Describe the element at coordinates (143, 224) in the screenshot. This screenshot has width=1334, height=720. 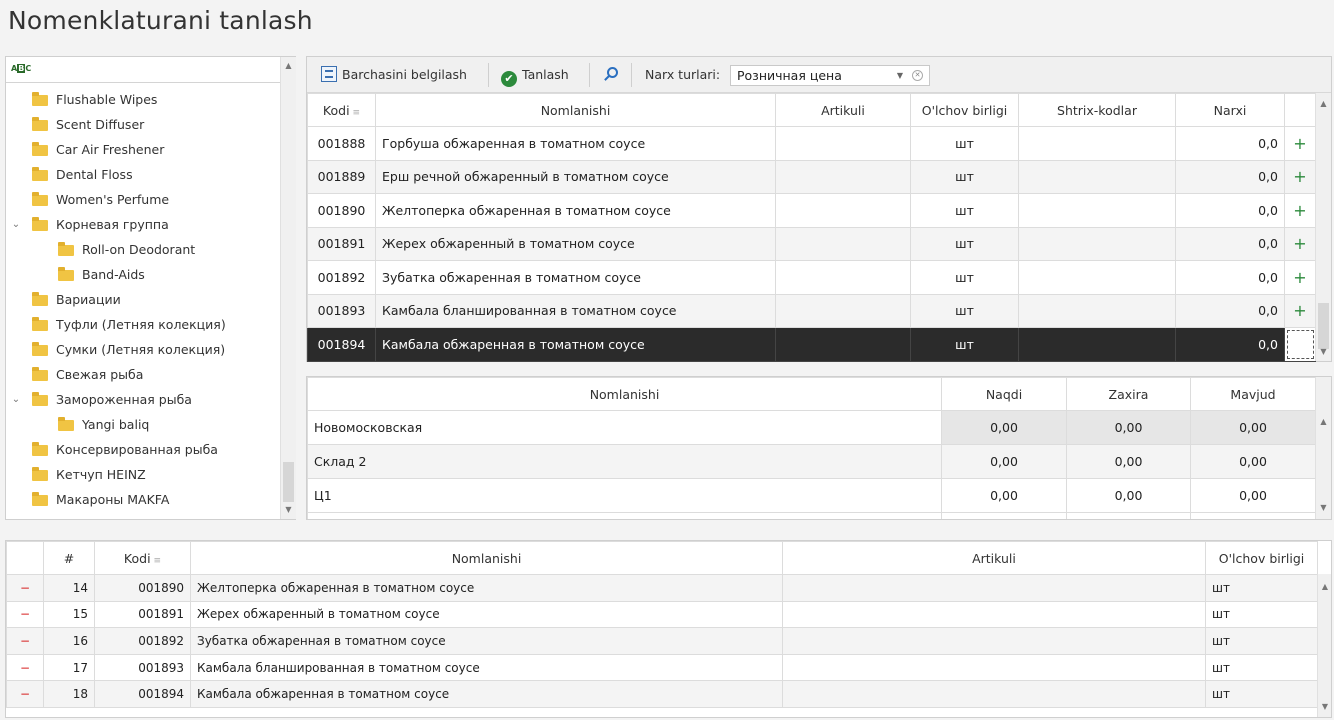
I see `tree-item: ⌄ Корневая группа` at that location.